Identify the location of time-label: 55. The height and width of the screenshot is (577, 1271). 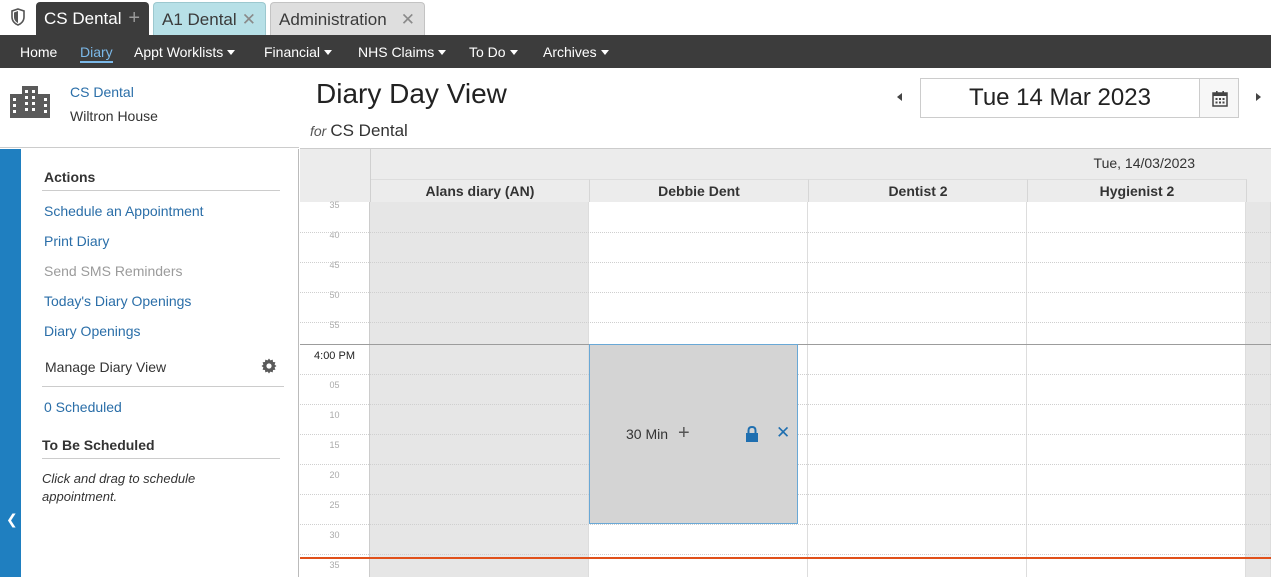
(334, 325).